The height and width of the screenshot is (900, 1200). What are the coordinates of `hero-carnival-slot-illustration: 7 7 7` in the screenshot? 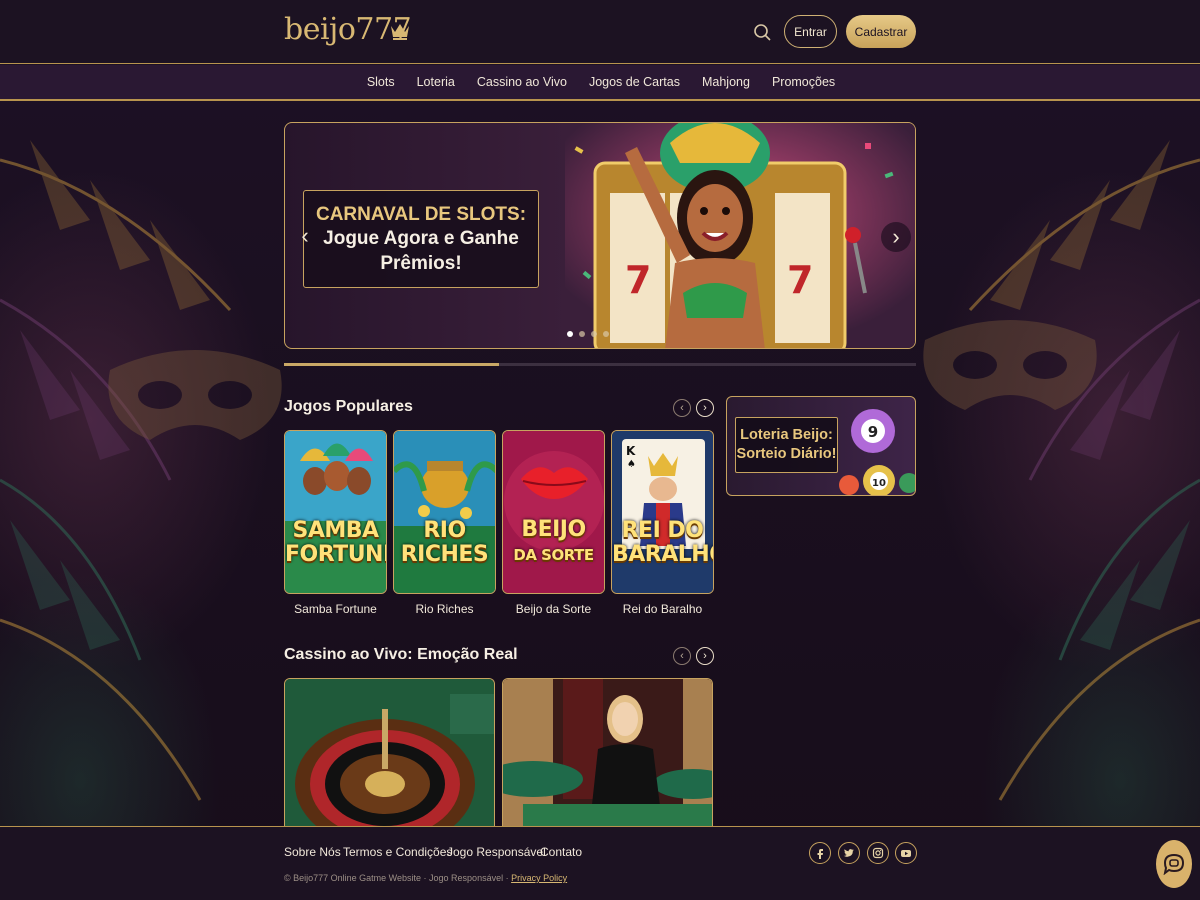 It's located at (740, 235).